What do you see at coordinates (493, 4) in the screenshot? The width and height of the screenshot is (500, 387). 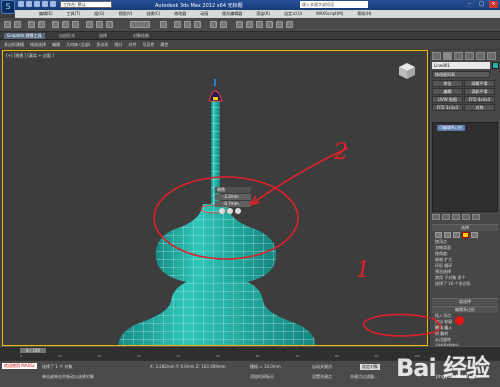 I see `close-icon: ×` at bounding box center [493, 4].